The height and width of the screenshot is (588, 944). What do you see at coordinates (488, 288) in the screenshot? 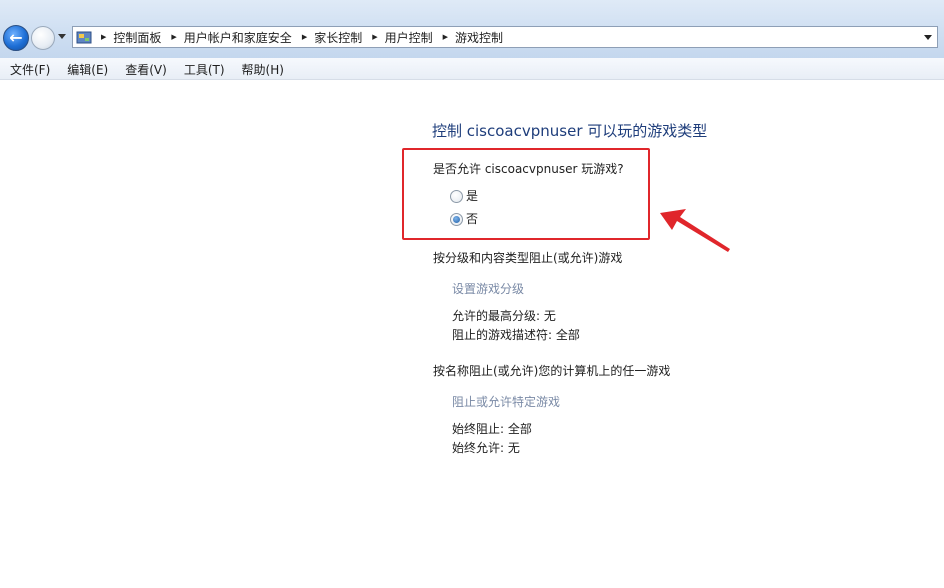
I see `set-game-ratings-link: 设置游戏分级` at bounding box center [488, 288].